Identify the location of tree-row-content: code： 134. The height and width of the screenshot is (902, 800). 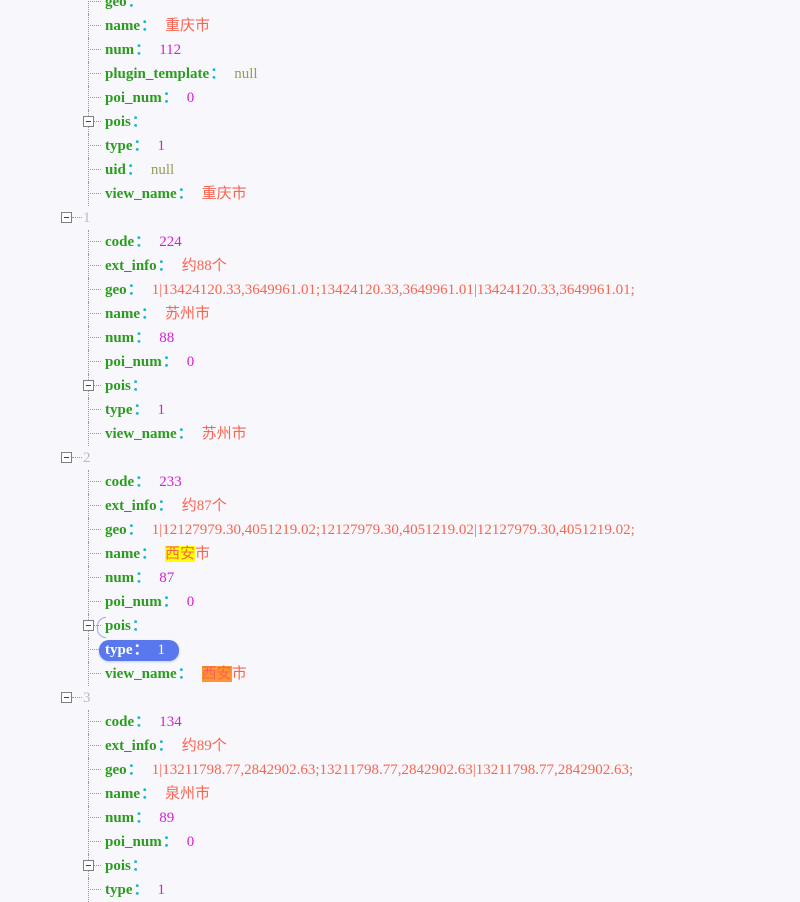
(143, 722).